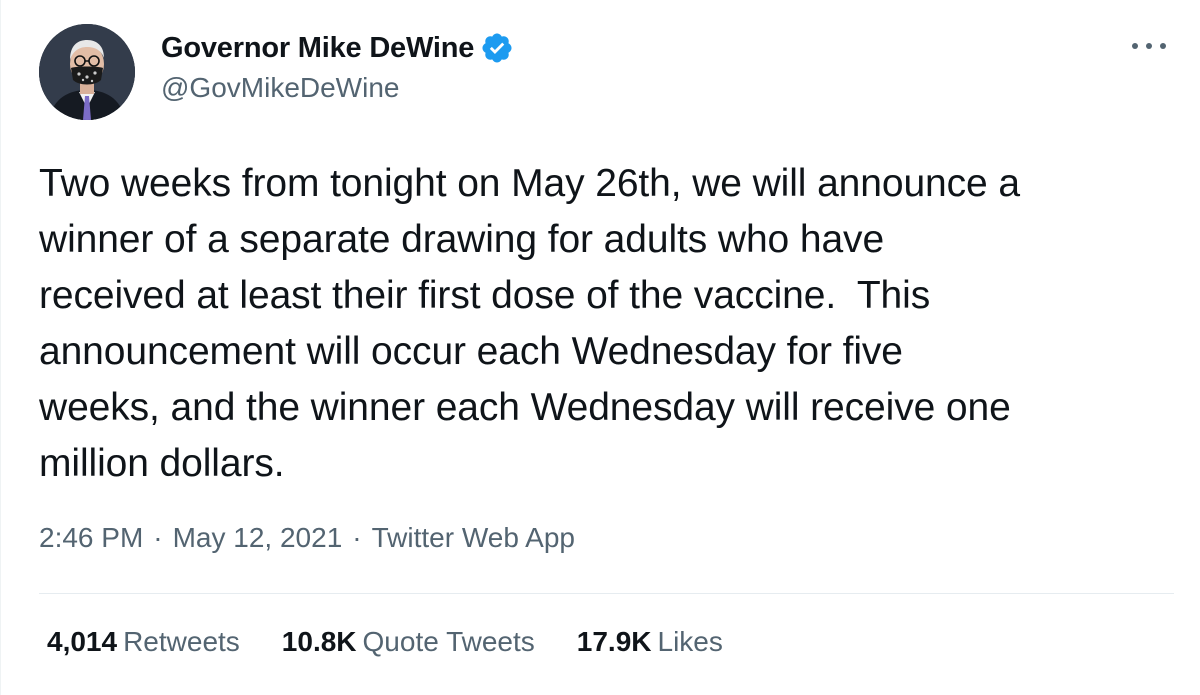 The width and height of the screenshot is (1200, 695). I want to click on tweet-date: May 12, 2021, so click(258, 538).